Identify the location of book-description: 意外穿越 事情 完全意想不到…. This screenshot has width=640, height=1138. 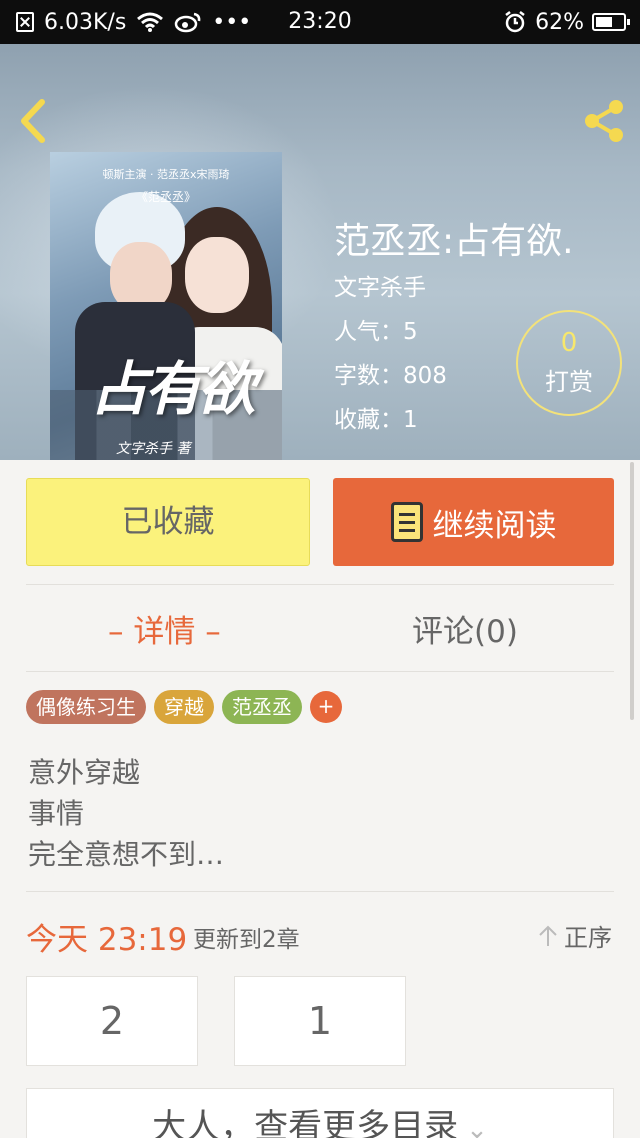
(126, 813).